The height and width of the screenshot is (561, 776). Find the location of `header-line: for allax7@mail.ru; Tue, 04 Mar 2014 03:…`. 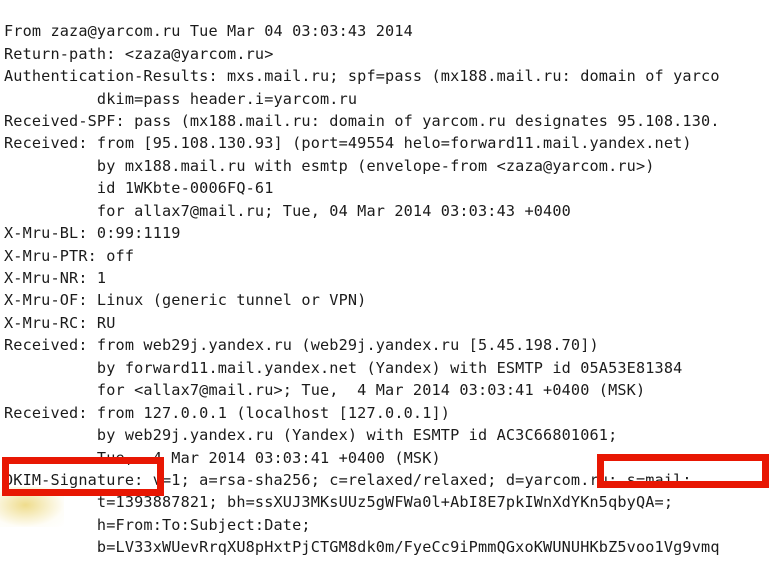

header-line: for allax7@mail.ru; Tue, 04 Mar 2014 03:… is located at coordinates (287, 210).